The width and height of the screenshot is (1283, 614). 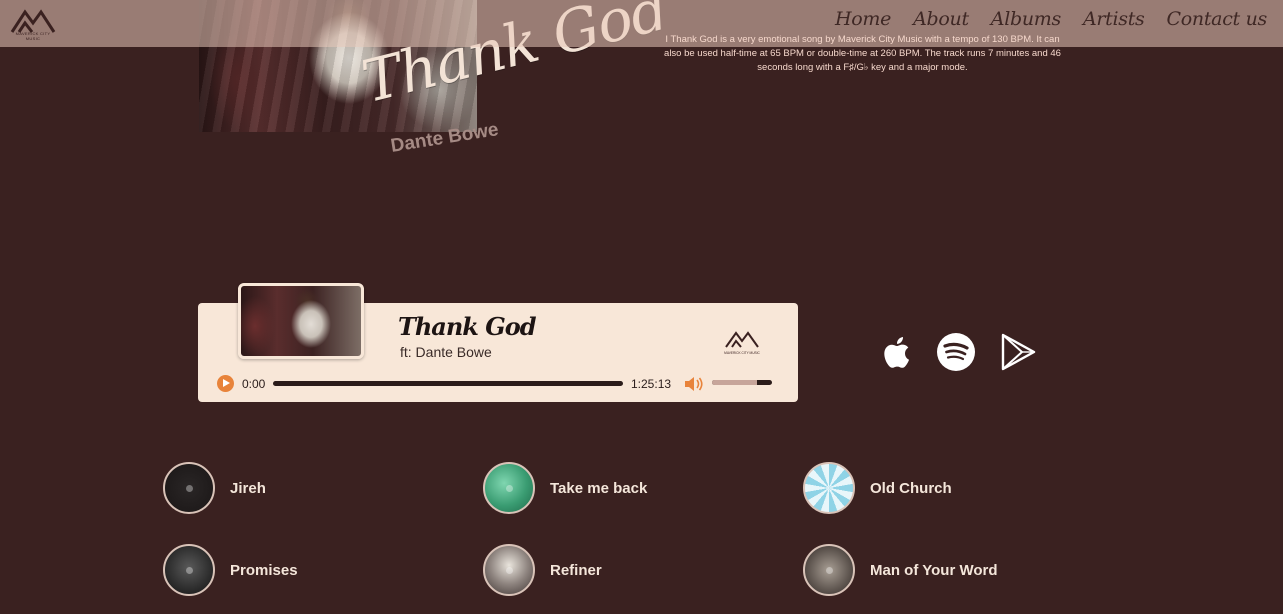 What do you see at coordinates (599, 488) in the screenshot?
I see `song-title: Take me back` at bounding box center [599, 488].